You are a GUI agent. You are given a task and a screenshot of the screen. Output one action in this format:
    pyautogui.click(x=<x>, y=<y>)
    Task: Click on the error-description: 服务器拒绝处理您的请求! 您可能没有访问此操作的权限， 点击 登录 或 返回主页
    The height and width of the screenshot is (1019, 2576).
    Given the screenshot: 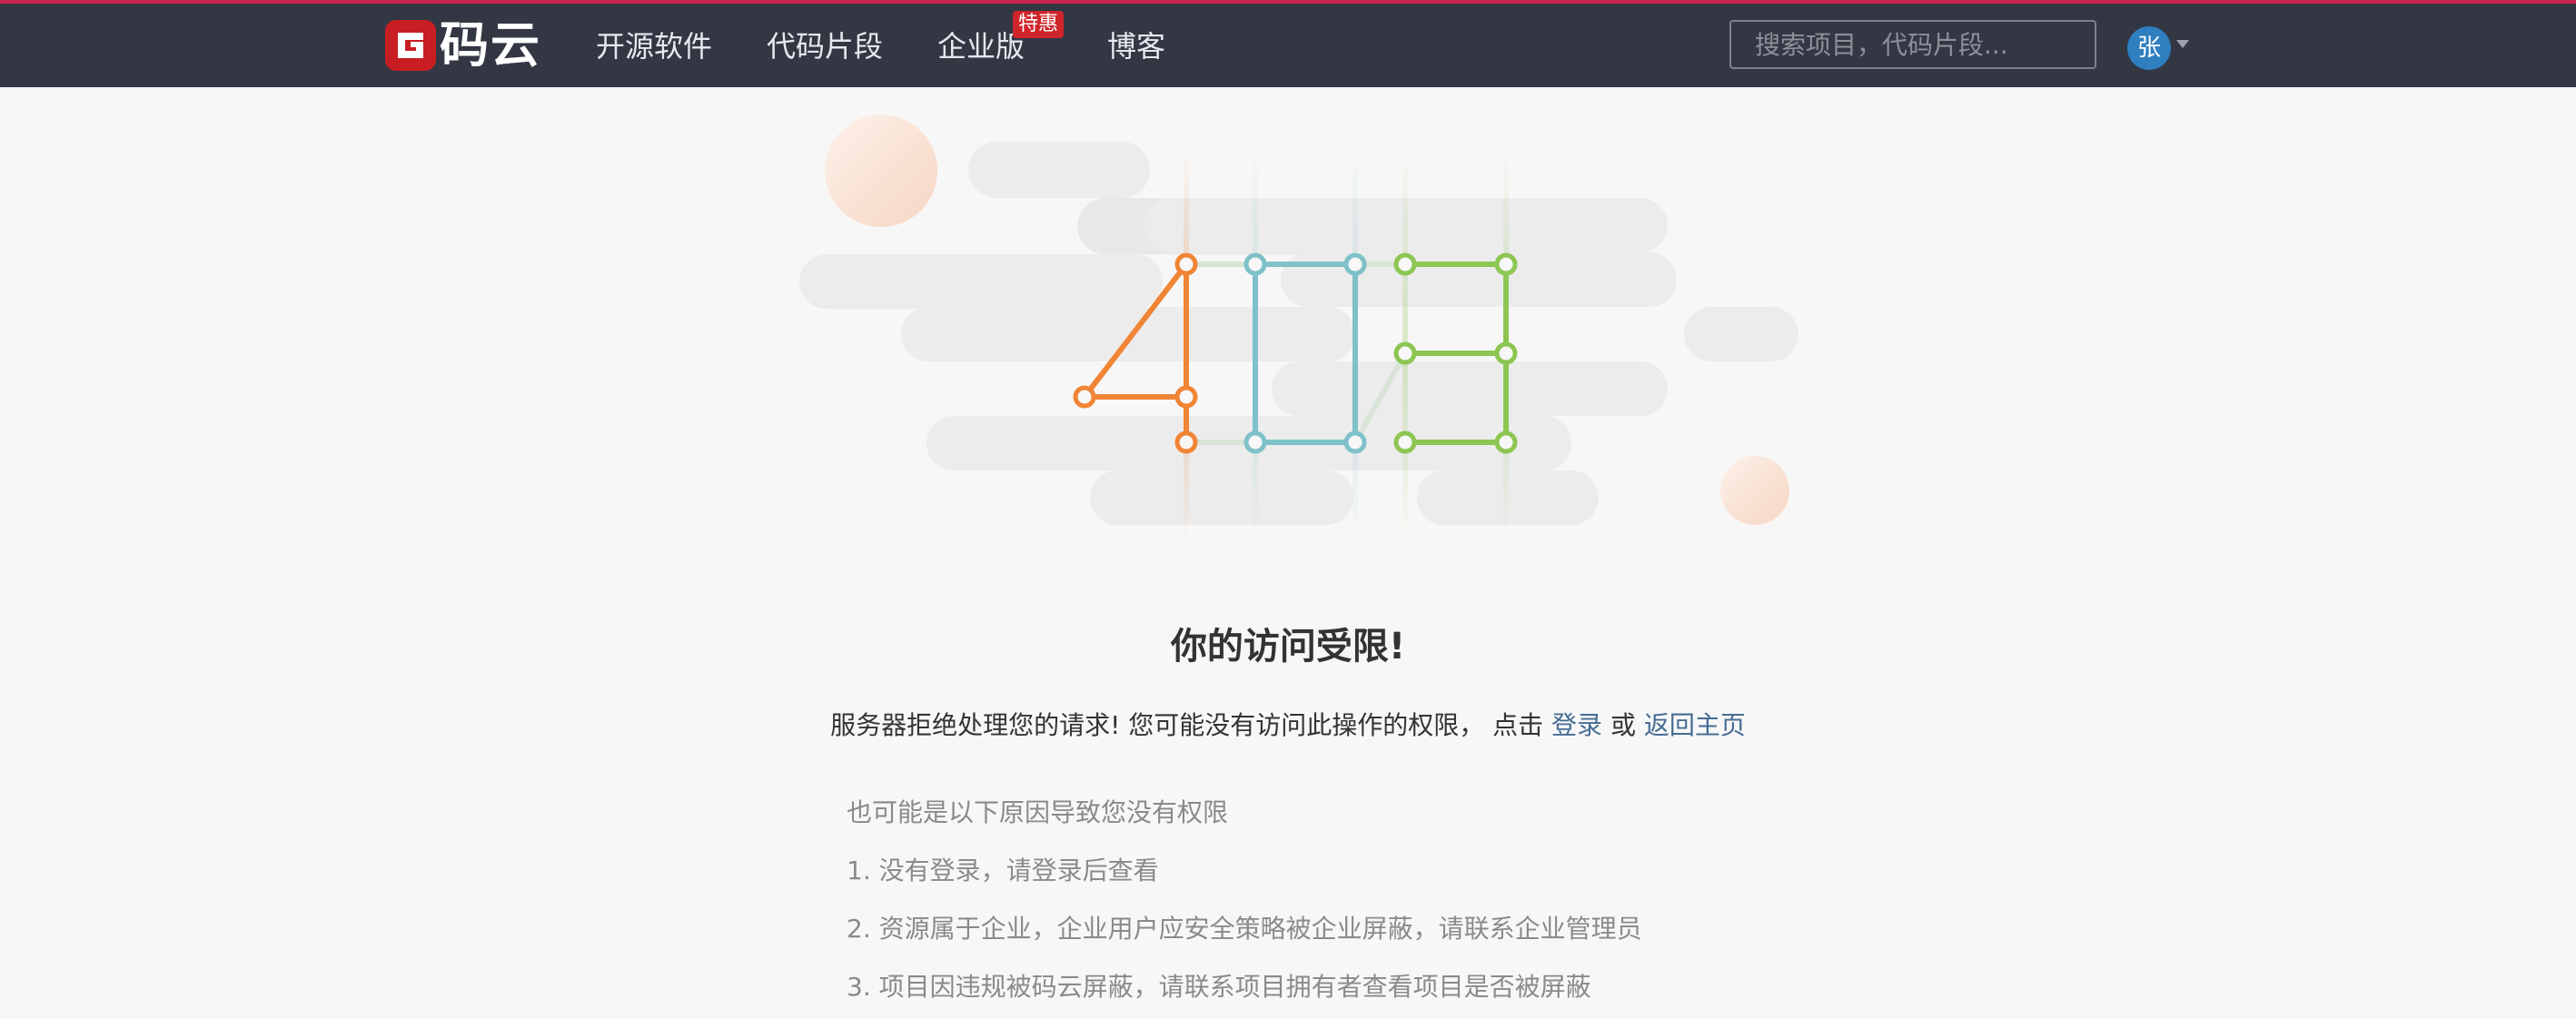 What is the action you would take?
    pyautogui.click(x=1288, y=726)
    